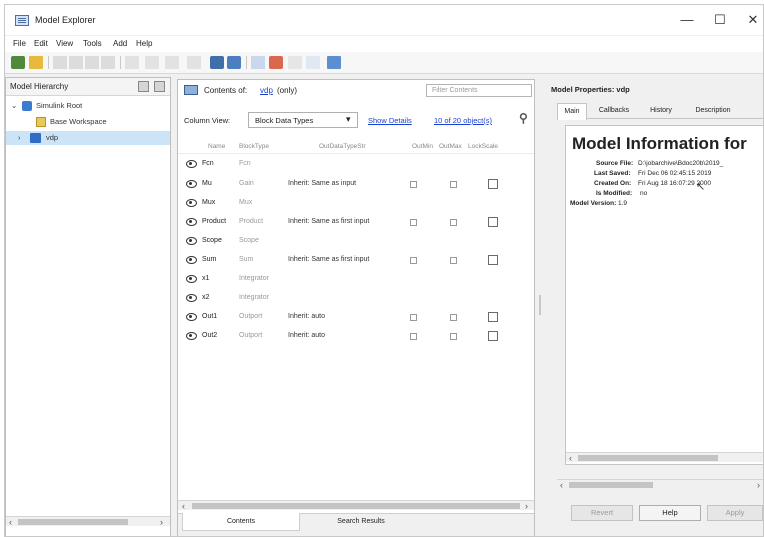 The width and height of the screenshot is (764, 537). I want to click on table-row: x1 Integrator, so click(356, 279).